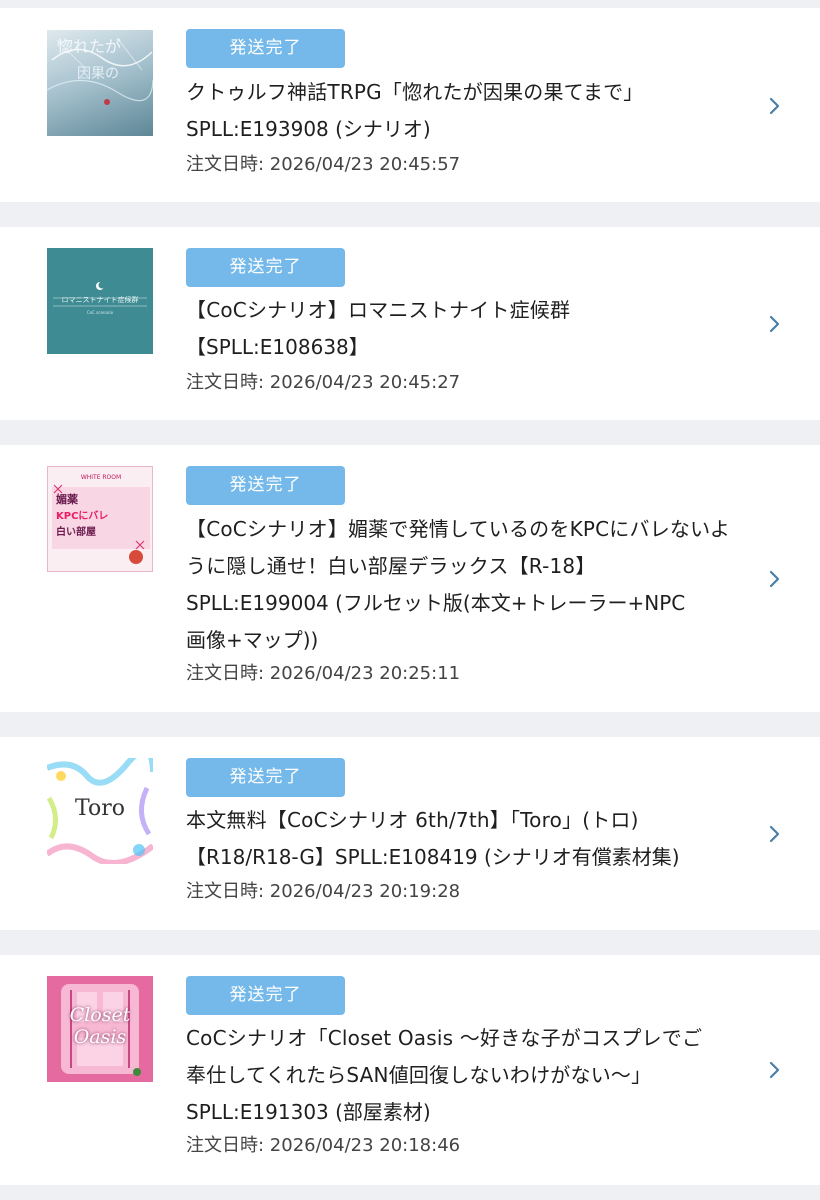 This screenshot has height=1200, width=820. I want to click on product-title-line-2: 奉仕してくれたらSAN値回復しないわけがない〜」, so click(419, 1075).